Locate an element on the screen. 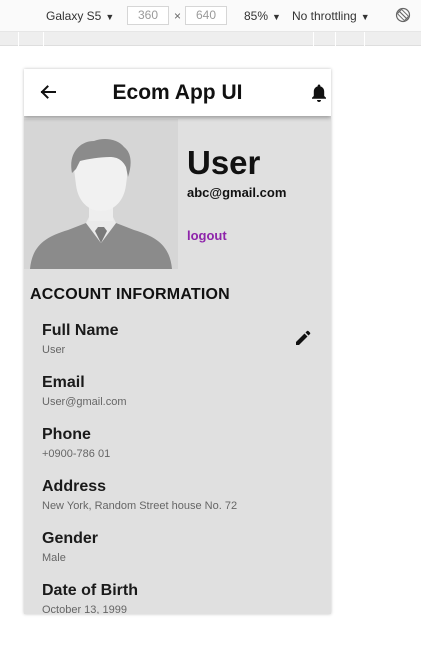 The height and width of the screenshot is (649, 421). app-title: Ecom App UI is located at coordinates (177, 92).